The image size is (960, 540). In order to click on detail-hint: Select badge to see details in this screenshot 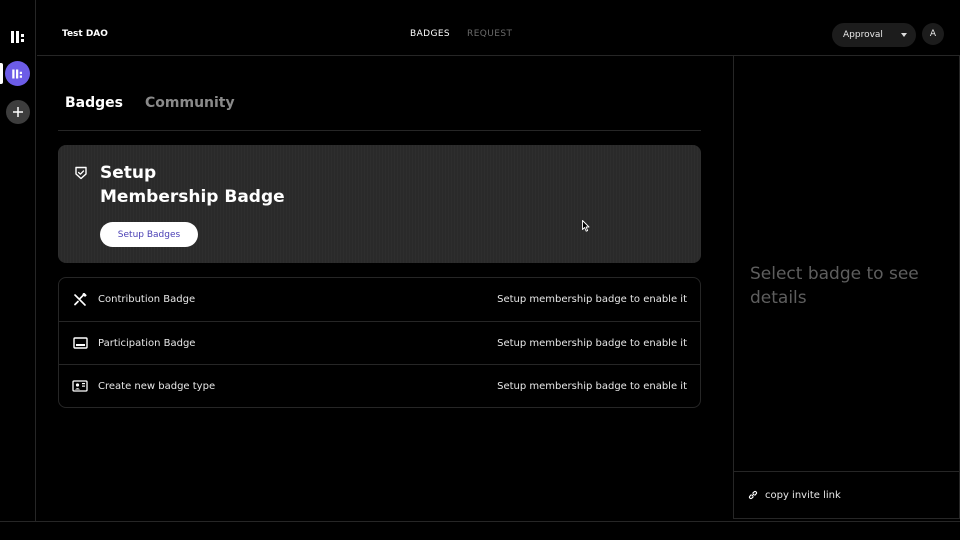, I will do `click(834, 286)`.